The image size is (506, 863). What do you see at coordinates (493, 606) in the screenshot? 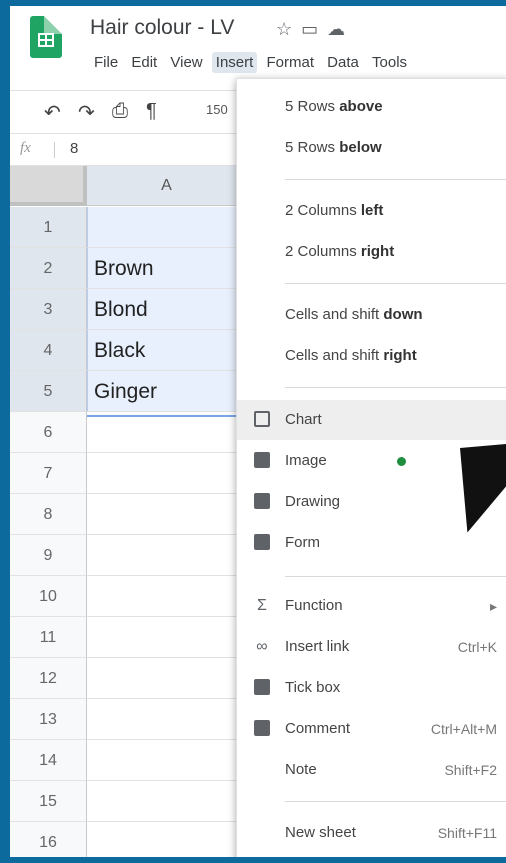
I see `submenu-arrow-icon: ▸` at bounding box center [493, 606].